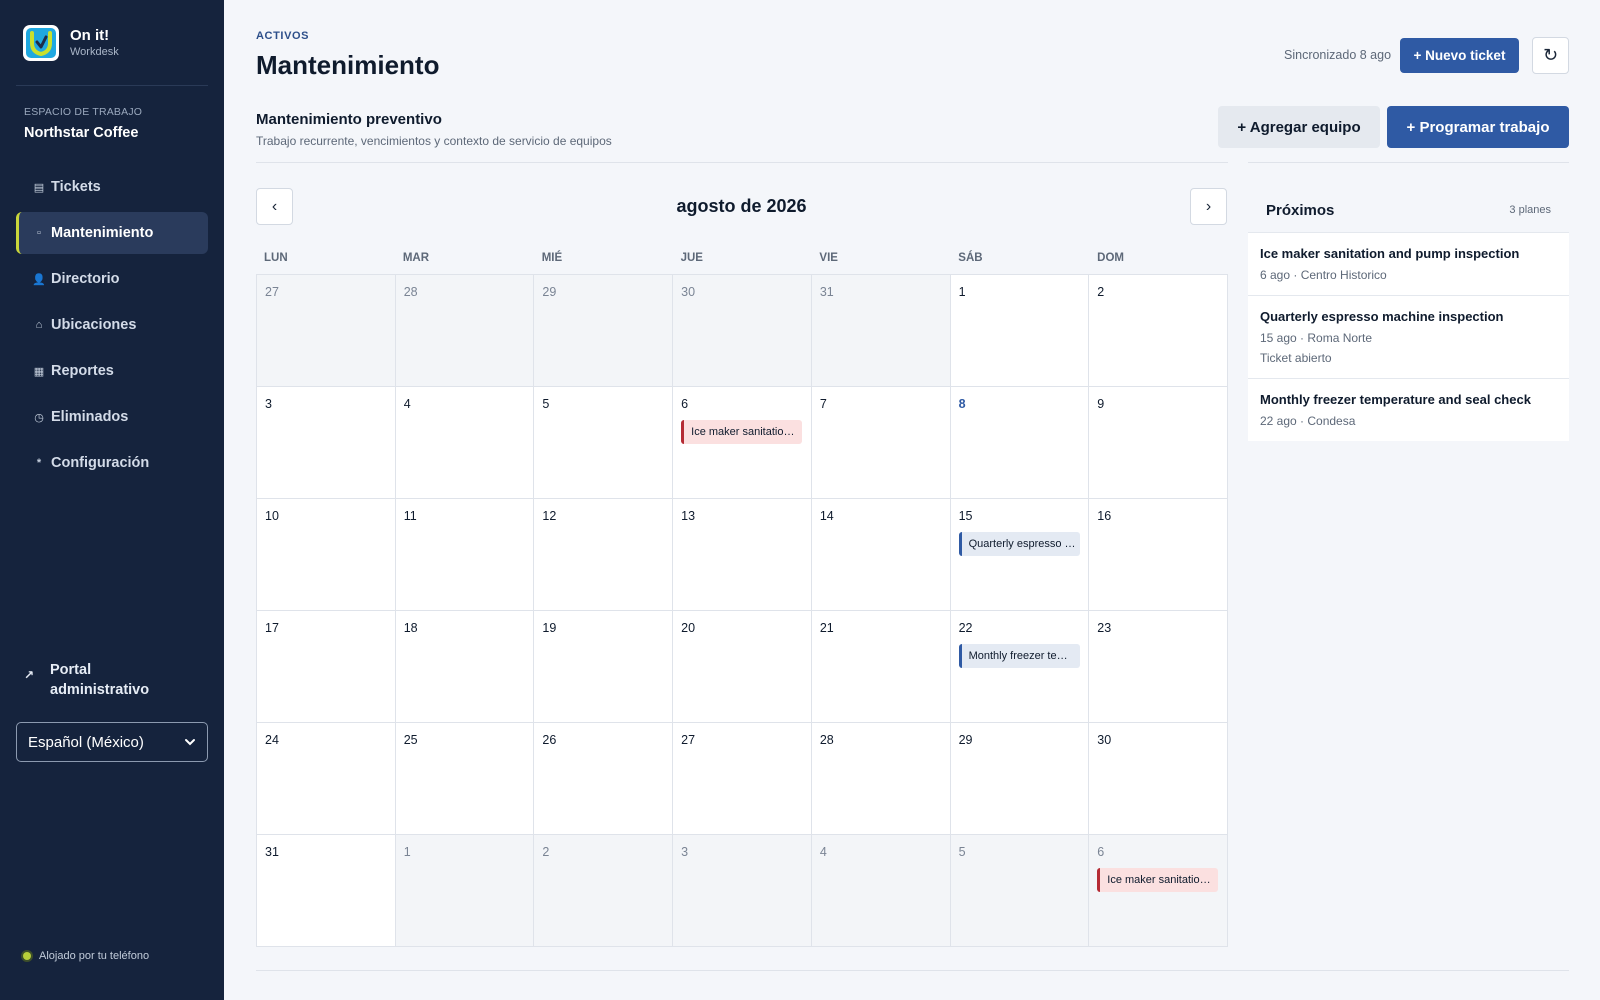 This screenshot has height=1000, width=1600. What do you see at coordinates (1296, 358) in the screenshot?
I see `upcoming-item-status: Ticket abierto` at bounding box center [1296, 358].